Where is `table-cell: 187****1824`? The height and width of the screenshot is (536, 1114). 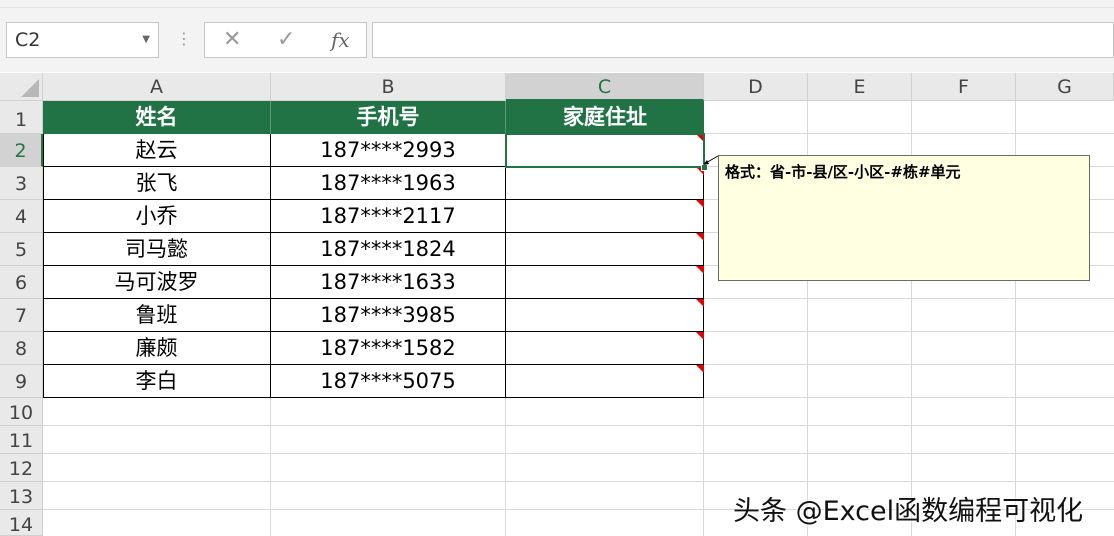 table-cell: 187****1824 is located at coordinates (388, 249).